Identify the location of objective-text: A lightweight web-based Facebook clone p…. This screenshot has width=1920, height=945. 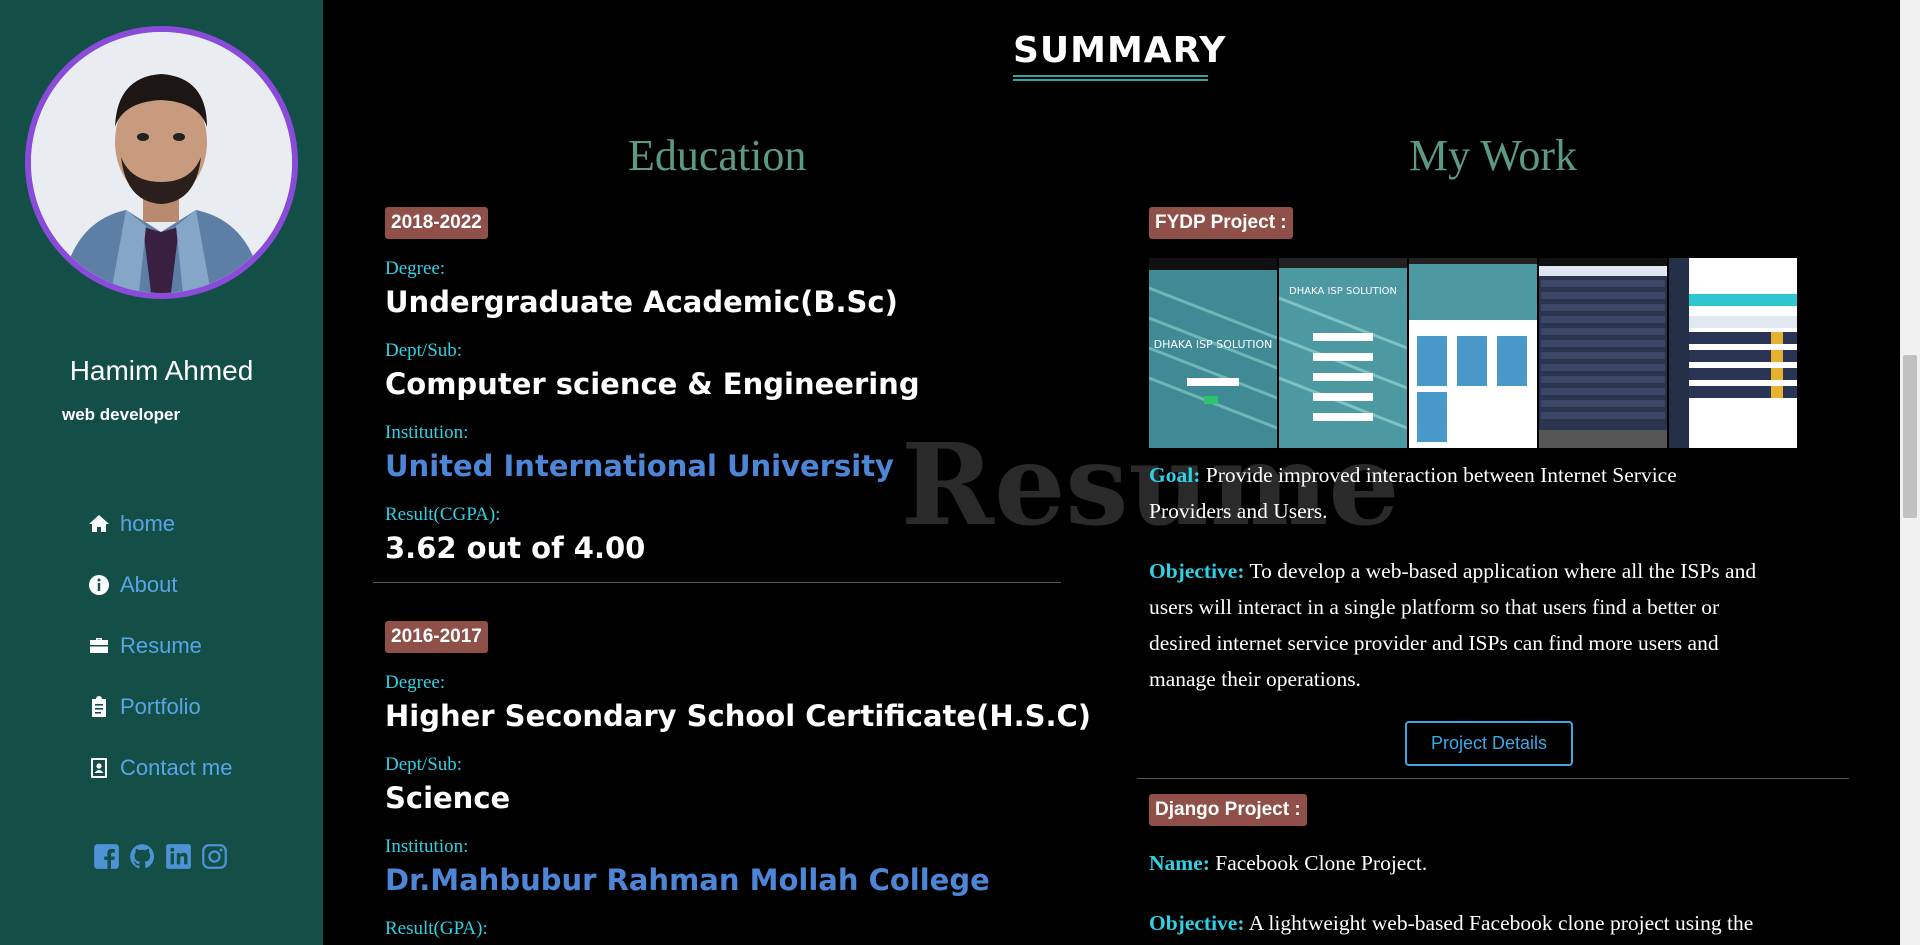
(1501, 923).